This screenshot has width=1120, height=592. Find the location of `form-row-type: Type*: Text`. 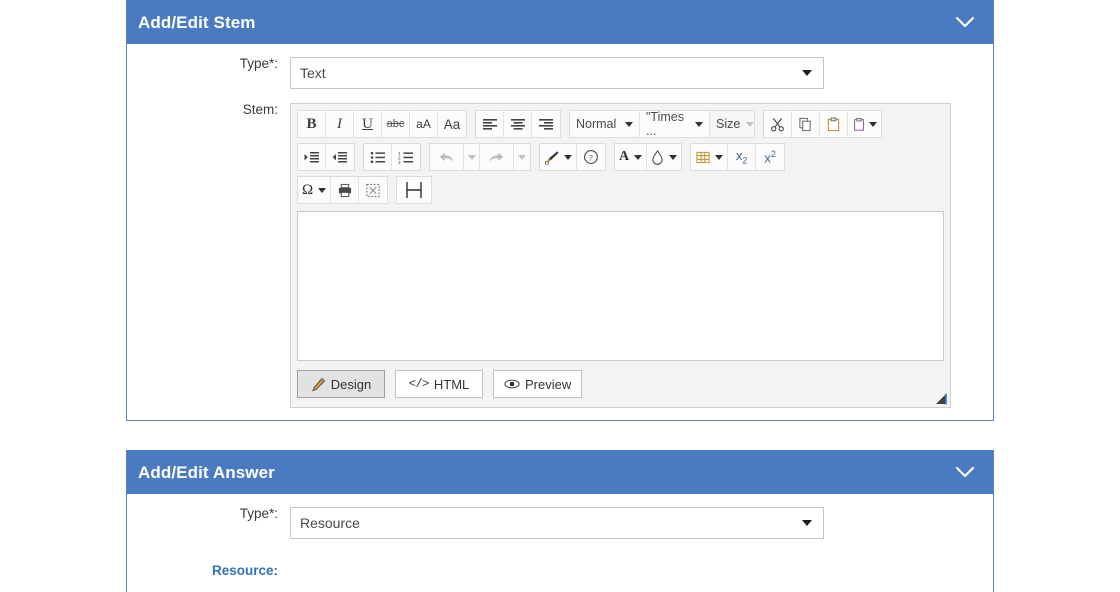

form-row-type: Type*: Text is located at coordinates (560, 66).